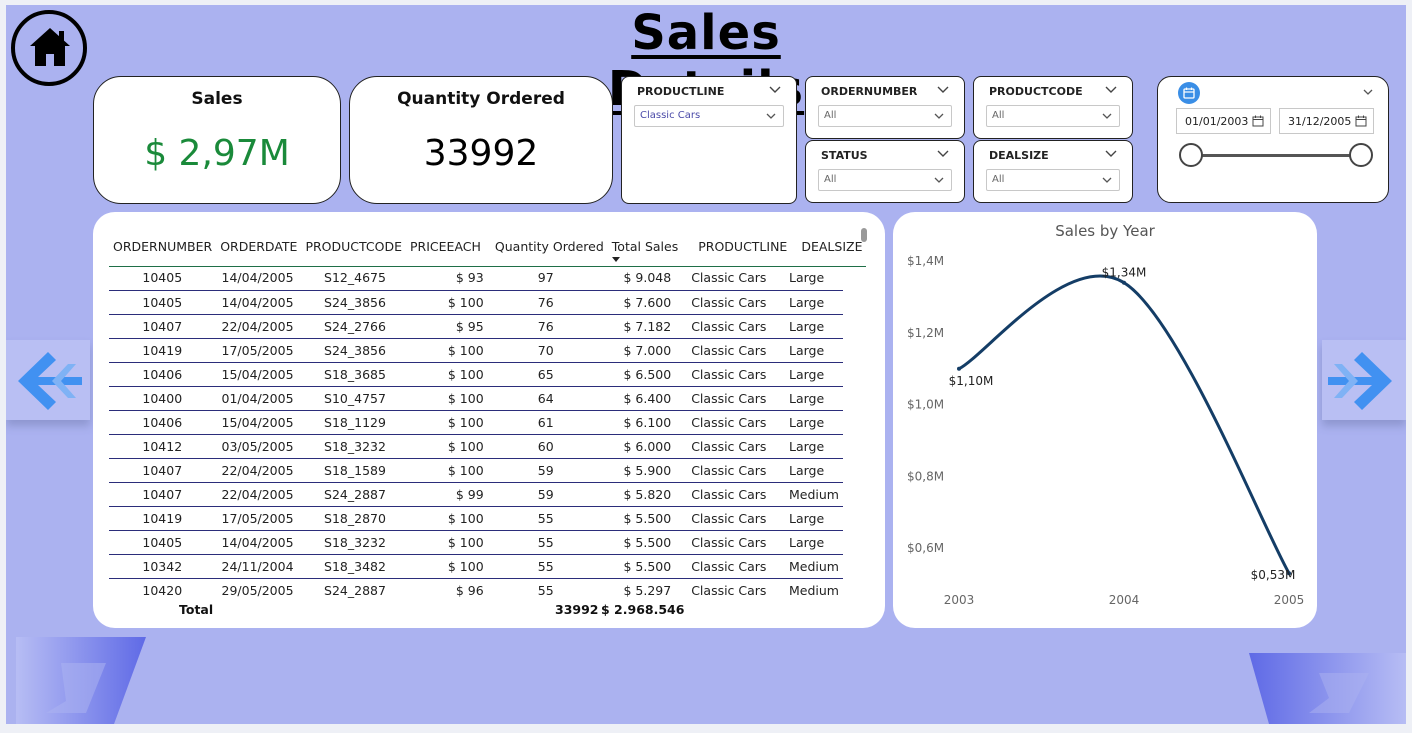 The height and width of the screenshot is (733, 1412). I want to click on table-cell: 22/04/2005, so click(257, 470).